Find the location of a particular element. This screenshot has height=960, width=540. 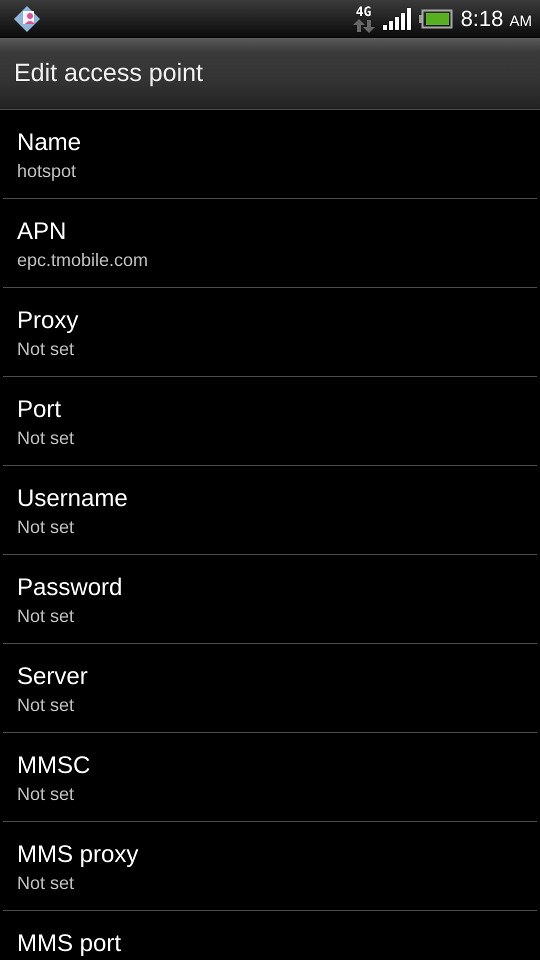

setting-item: Port Not set is located at coordinates (270, 421).